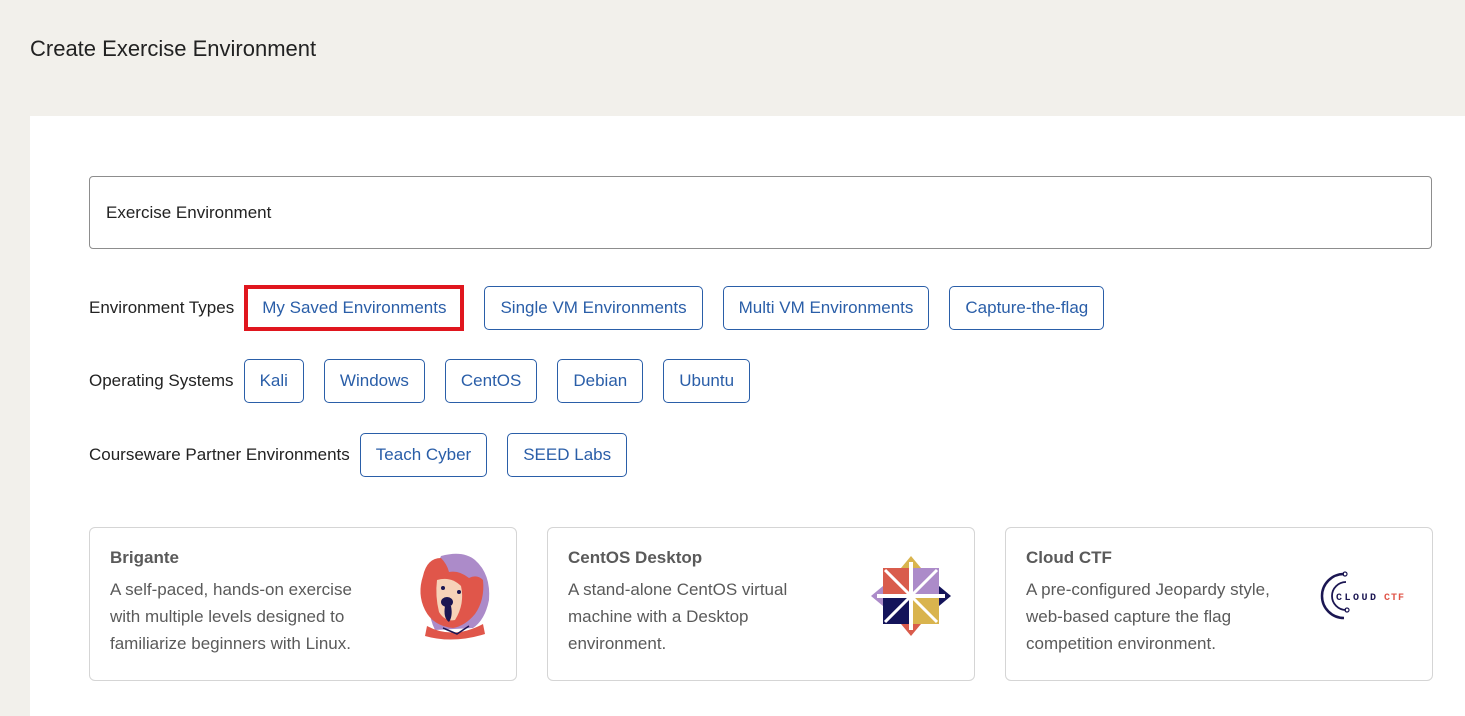  I want to click on centos-logo-icon, so click(911, 596).